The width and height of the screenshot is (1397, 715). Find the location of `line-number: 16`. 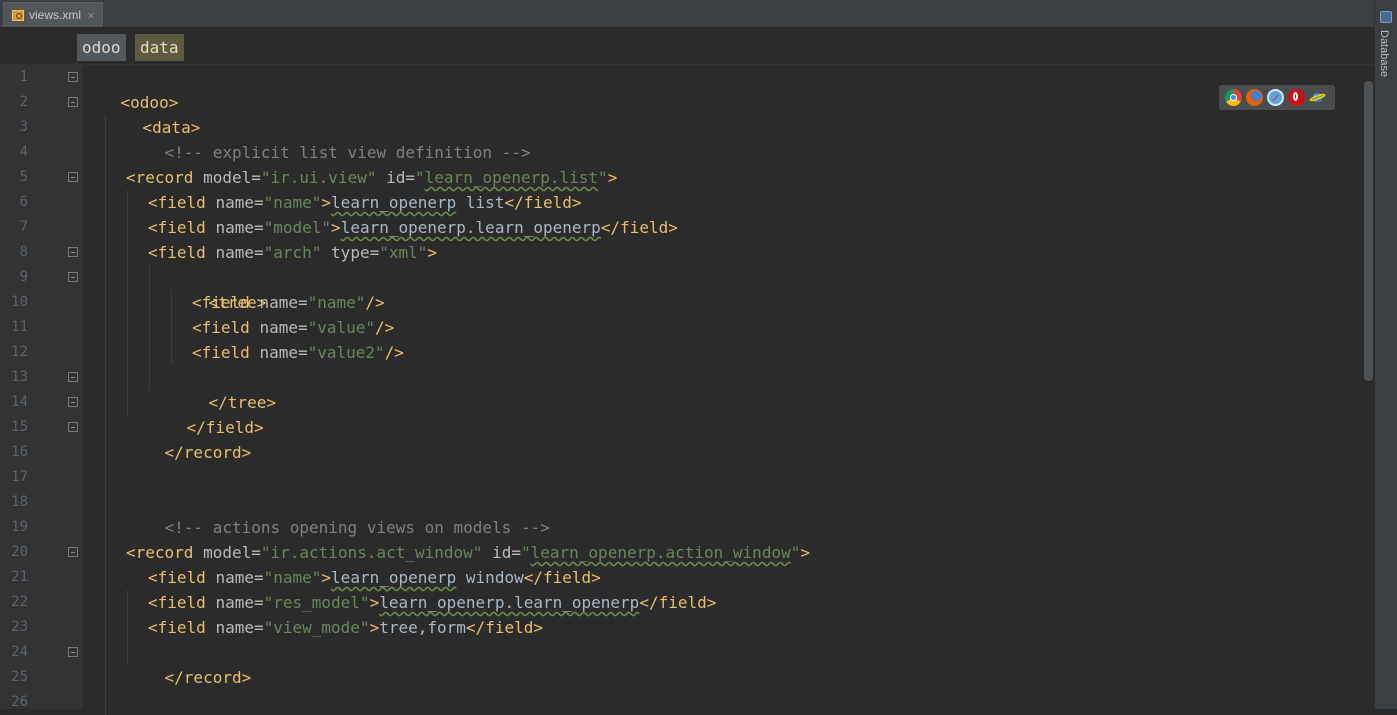

line-number: 16 is located at coordinates (19, 452).